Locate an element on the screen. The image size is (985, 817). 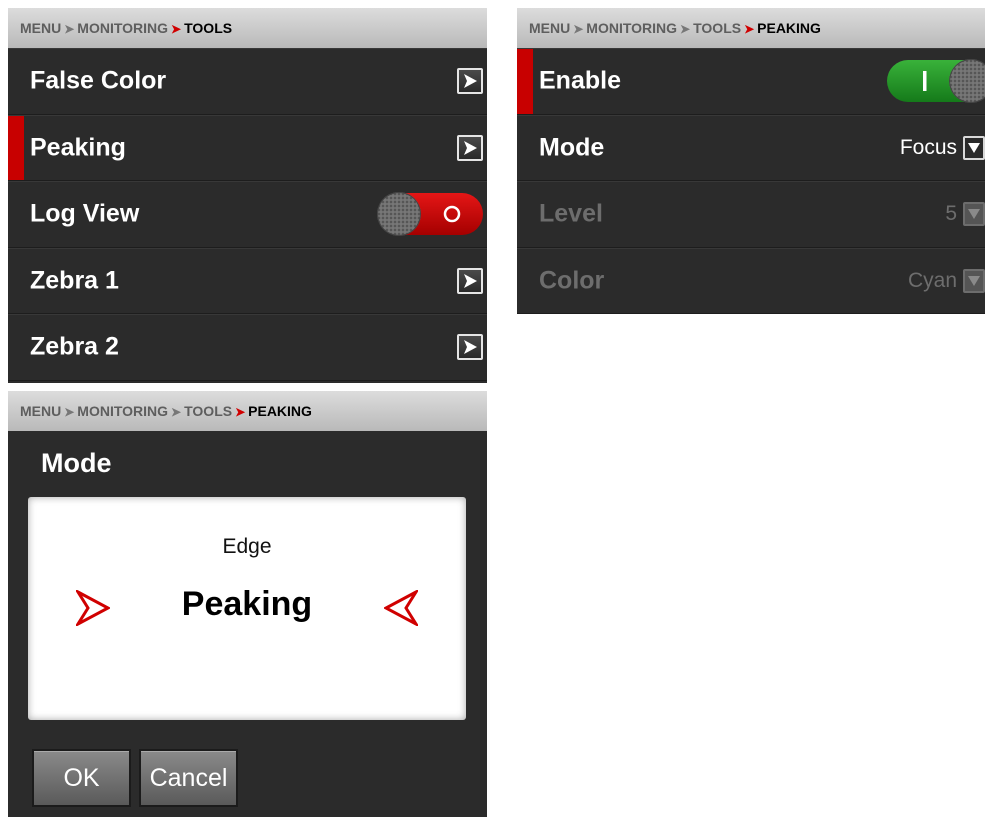
mode-select: Focus is located at coordinates (942, 147).